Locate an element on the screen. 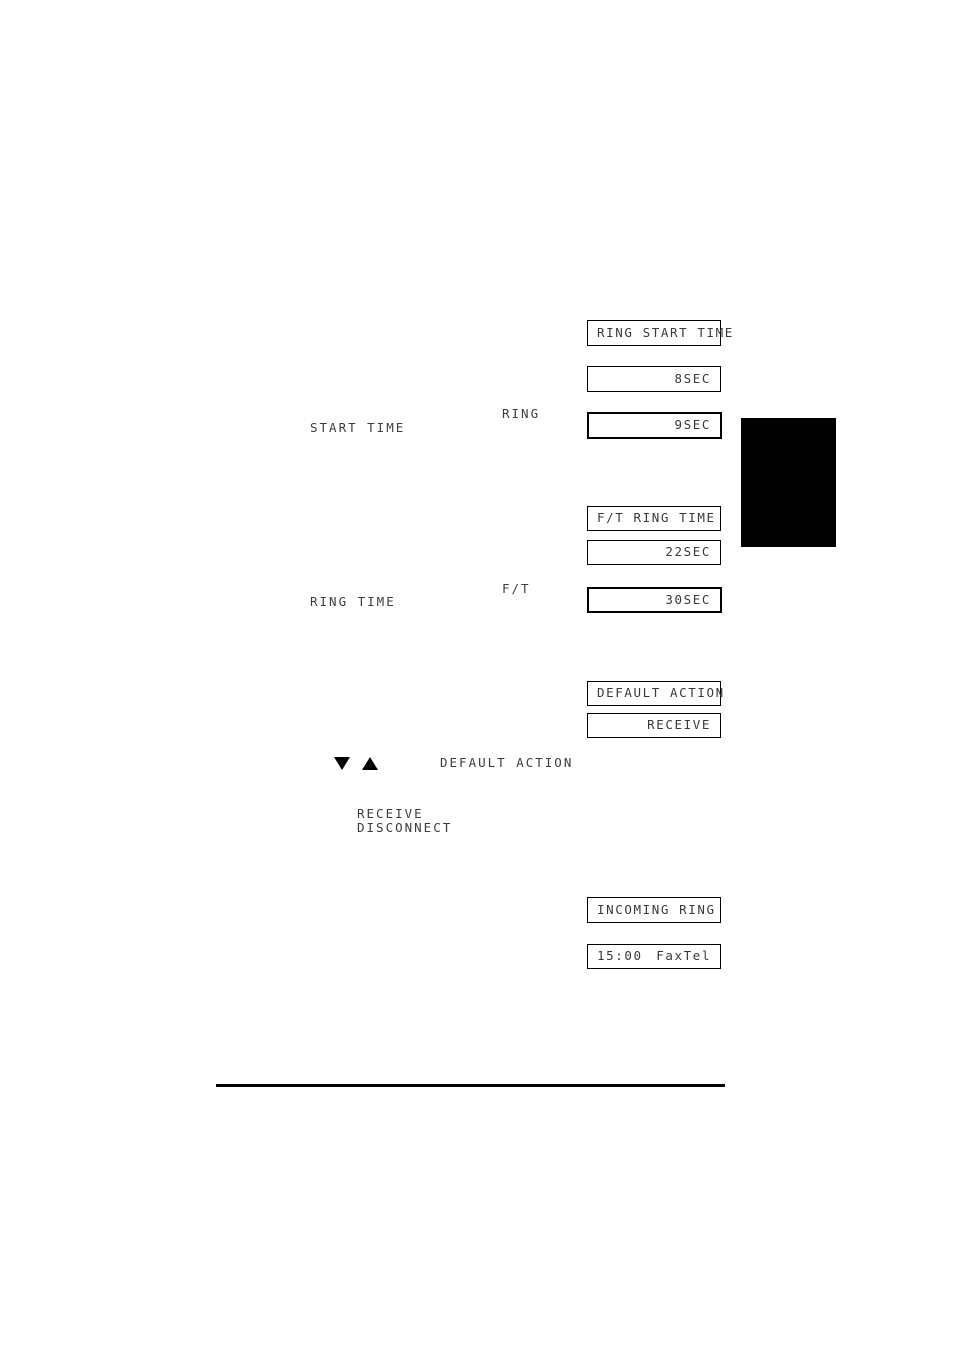 This screenshot has height=1351, width=954. lcd-text: DEFAULT ACTION is located at coordinates (661, 693).